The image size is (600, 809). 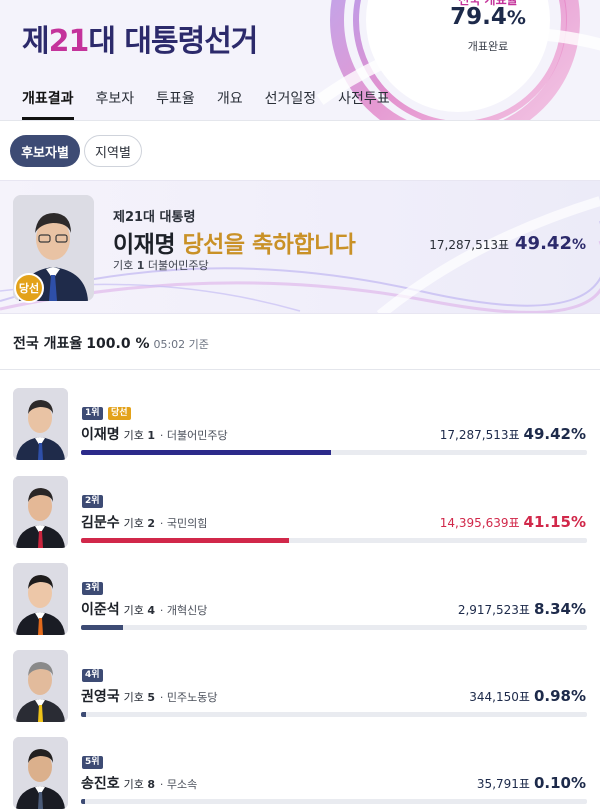 I want to click on filter-by-candidate-button: 후보자별, so click(x=45, y=151).